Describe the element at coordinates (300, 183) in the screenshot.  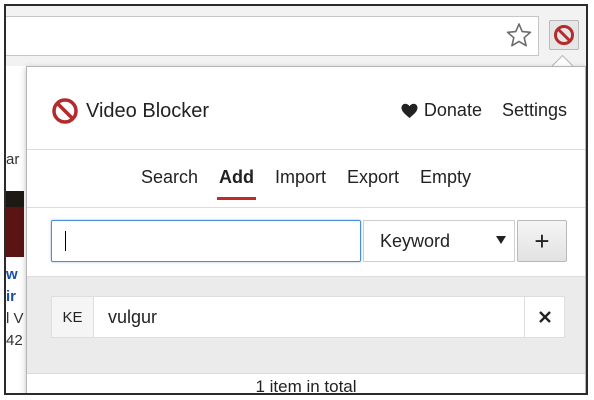
I see `tab-import: Import` at that location.